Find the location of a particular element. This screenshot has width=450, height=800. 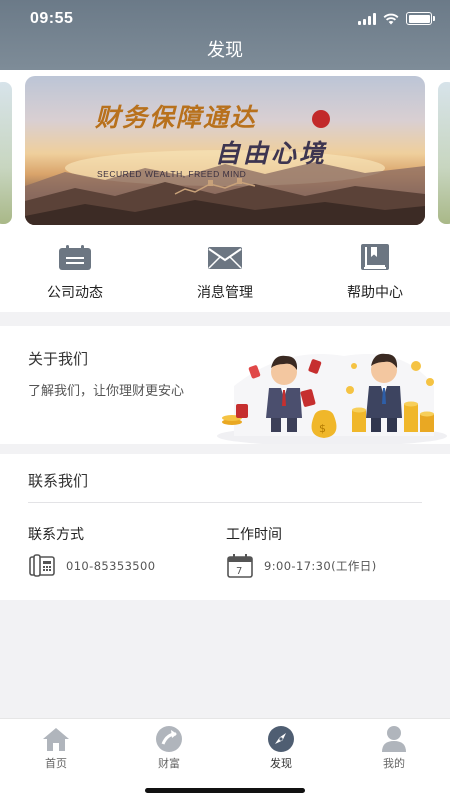

tab-label-home: 首页 is located at coordinates (56, 763).